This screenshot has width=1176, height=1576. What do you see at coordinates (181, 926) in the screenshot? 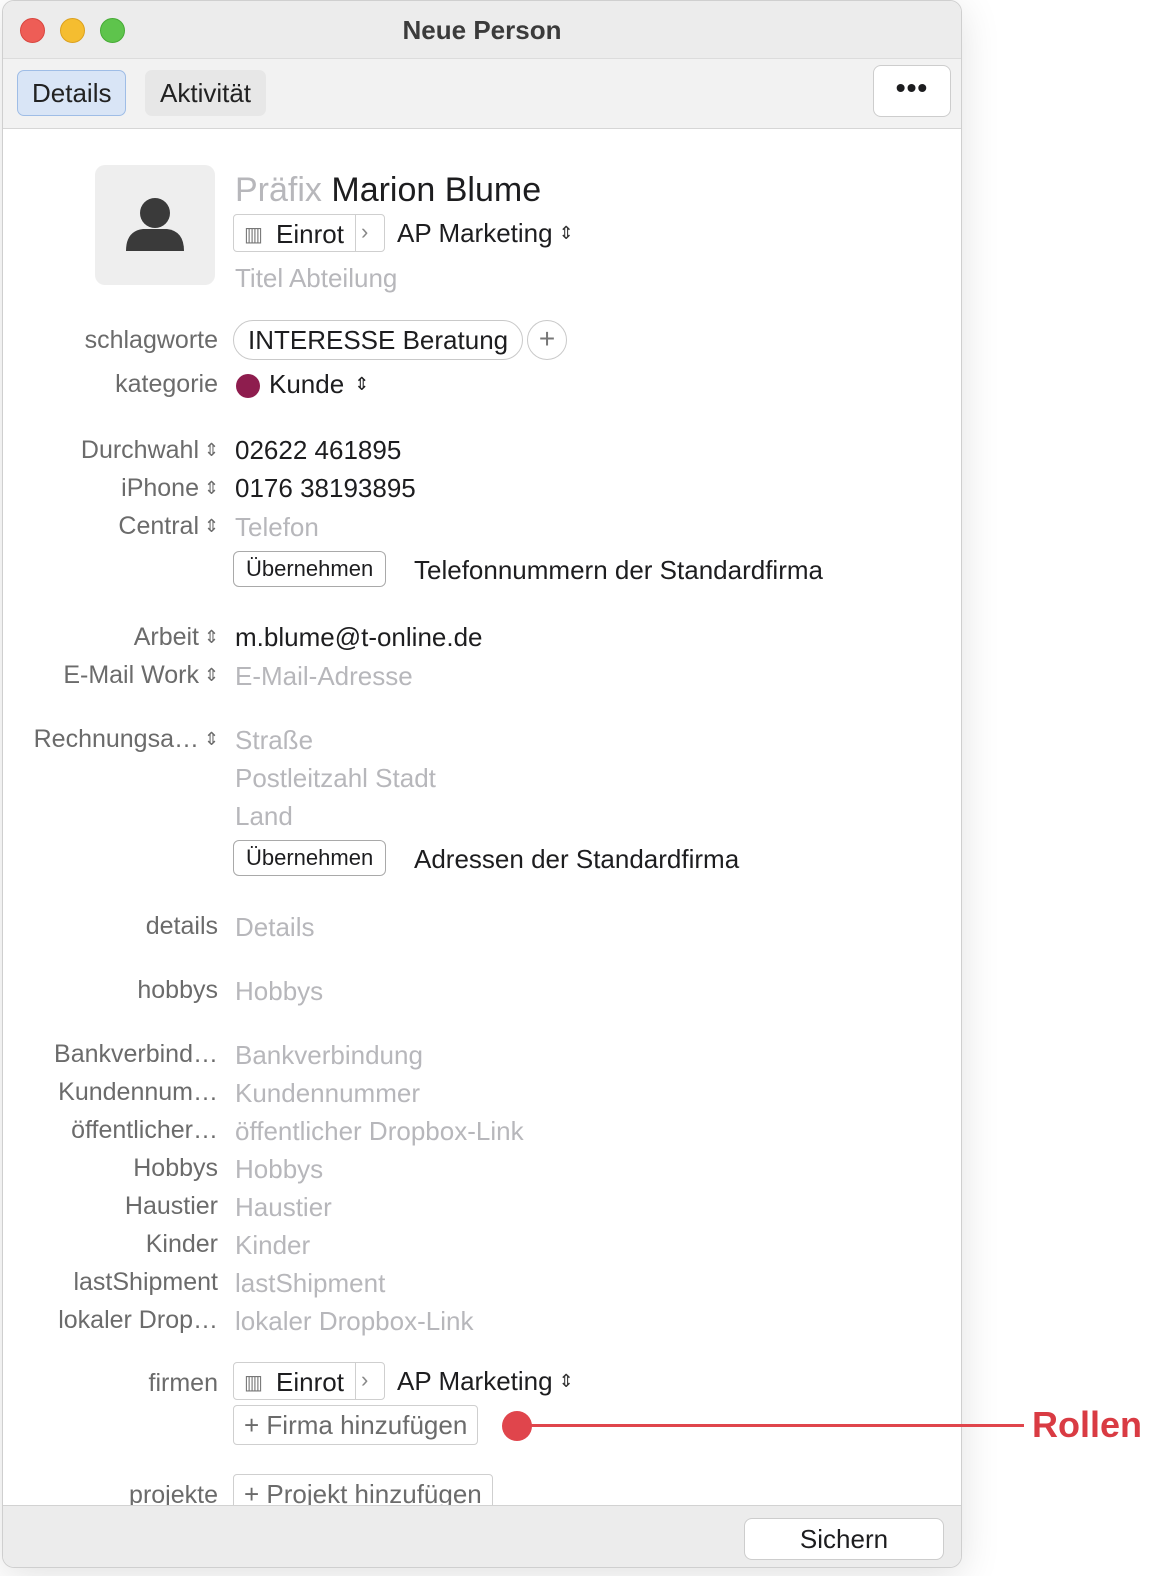
I see `details-label: details` at bounding box center [181, 926].